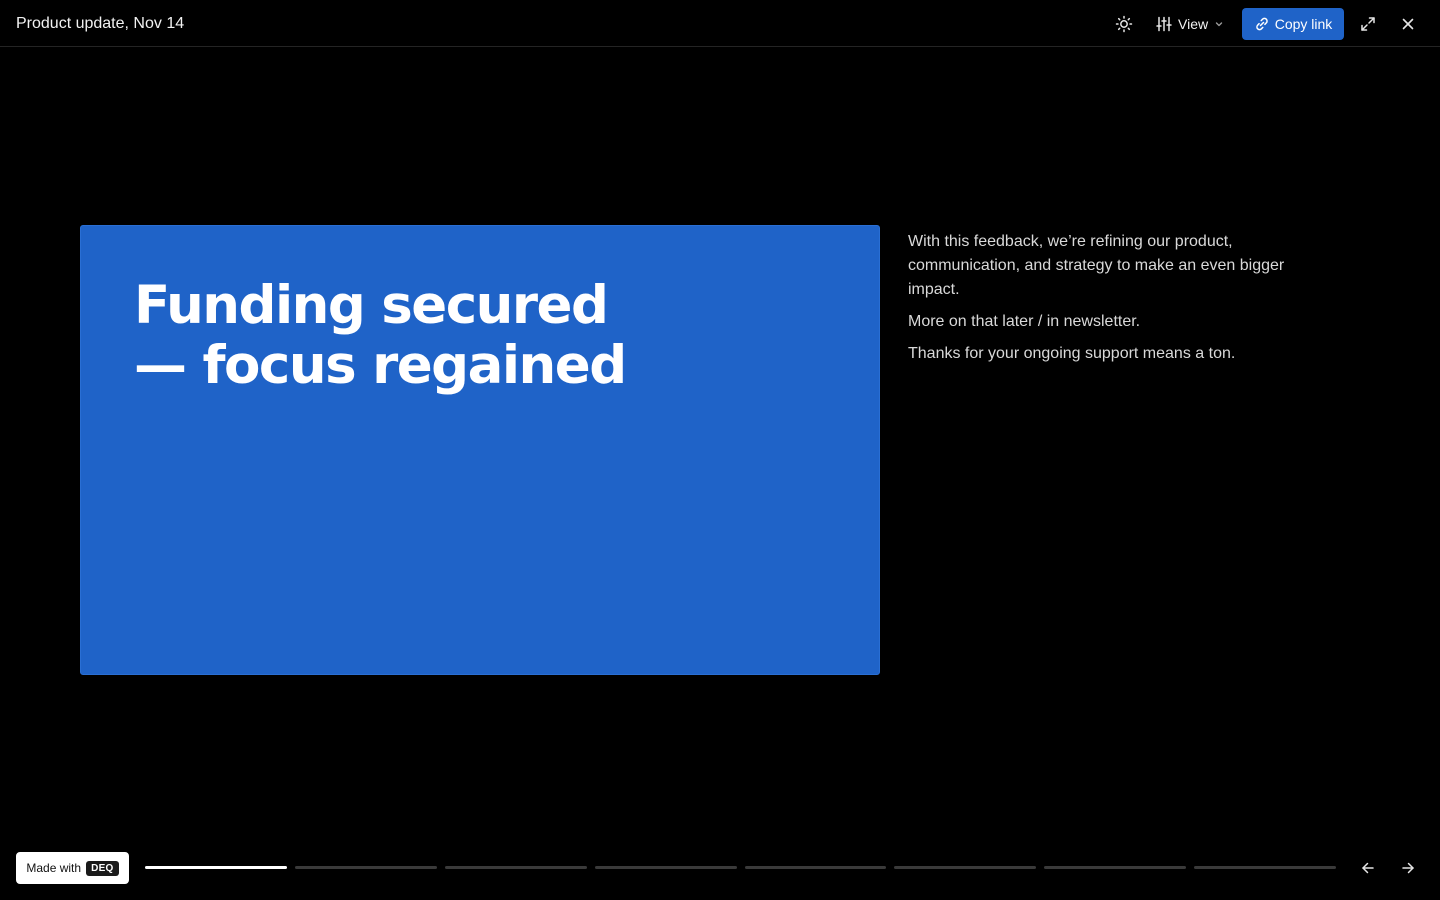 The width and height of the screenshot is (1440, 900). Describe the element at coordinates (102, 868) in the screenshot. I see `brand-logo: DEQ` at that location.